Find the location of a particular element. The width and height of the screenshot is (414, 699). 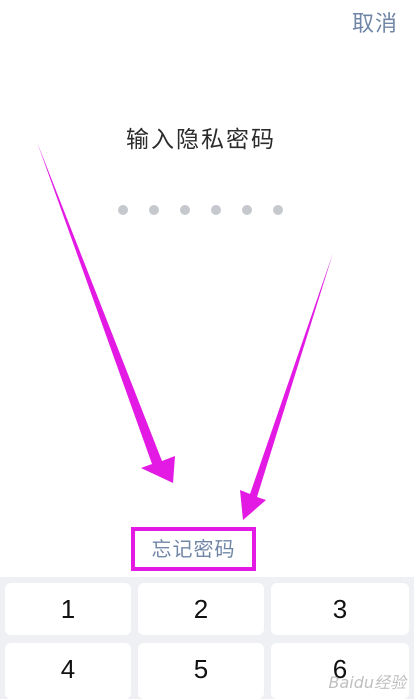

keypad-key-5: 5 is located at coordinates (201, 671).